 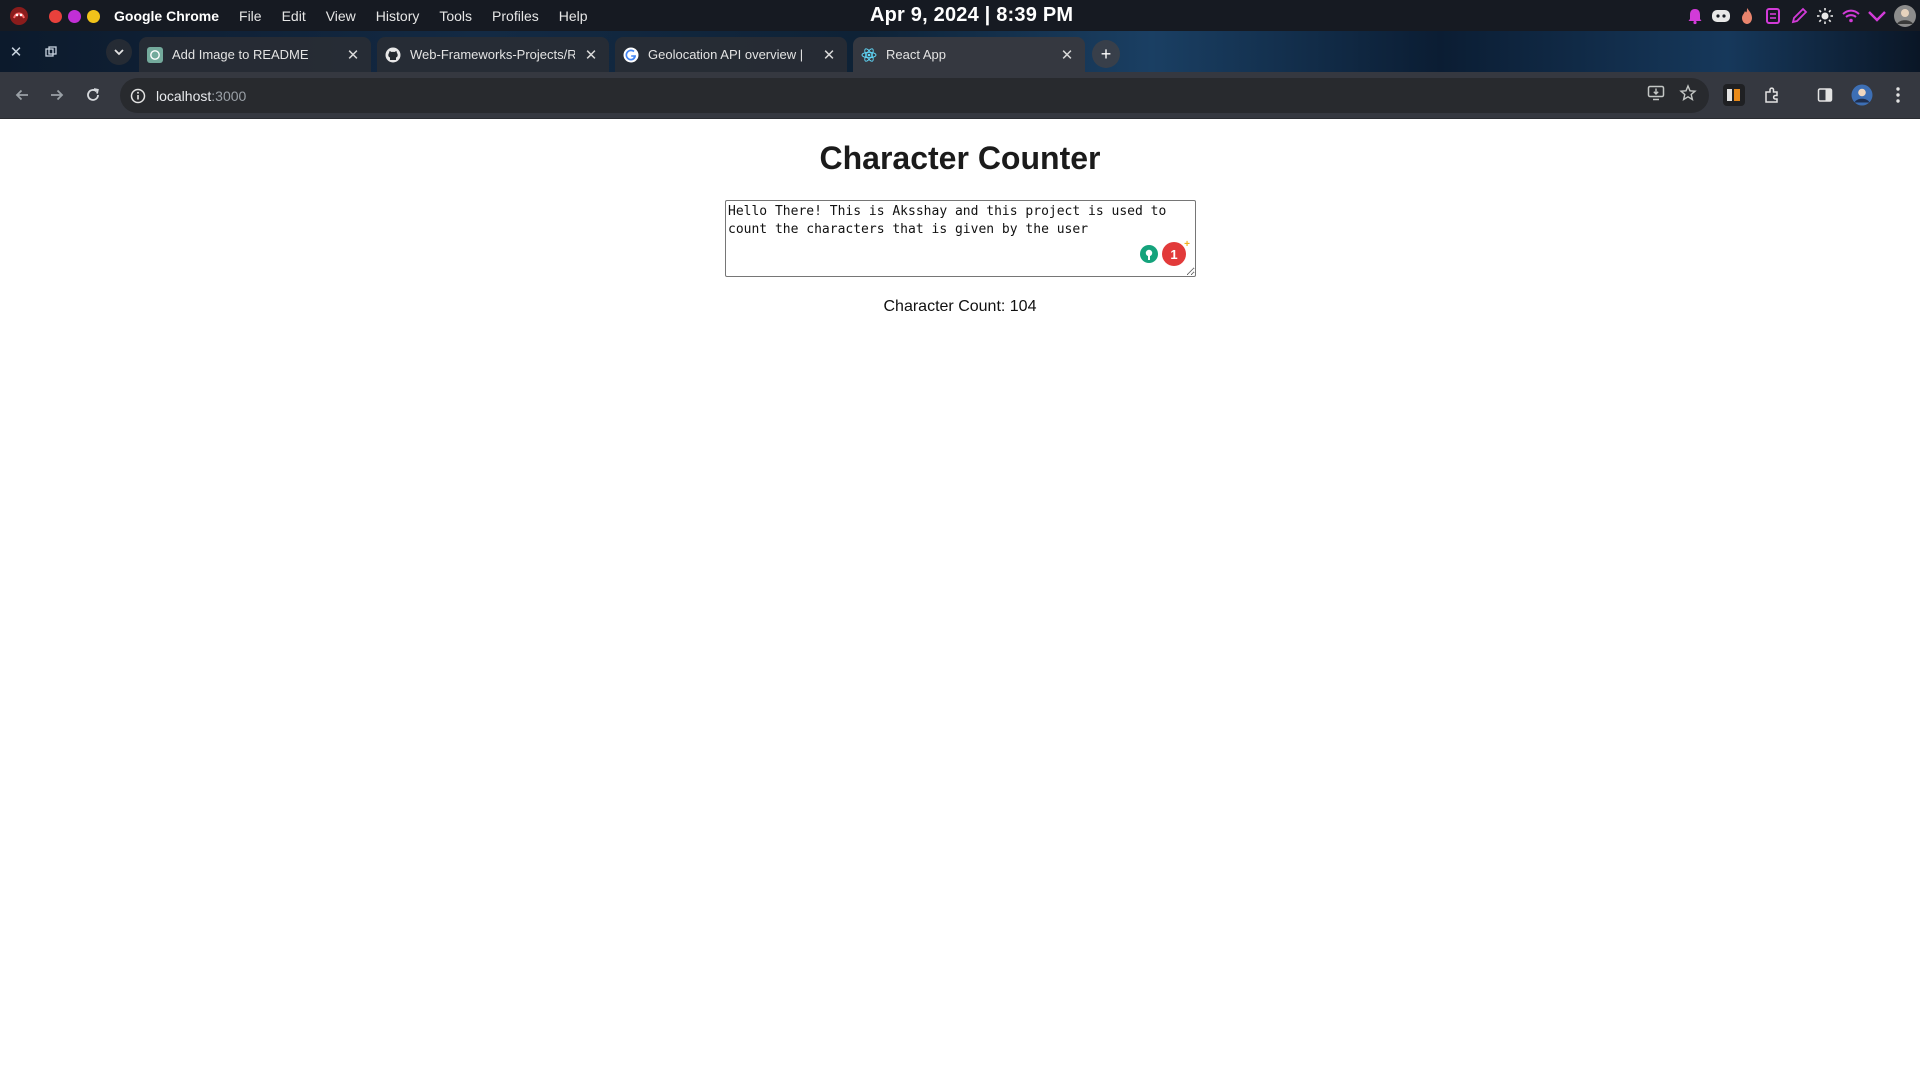 What do you see at coordinates (341, 16) in the screenshot?
I see `menu-view: View` at bounding box center [341, 16].